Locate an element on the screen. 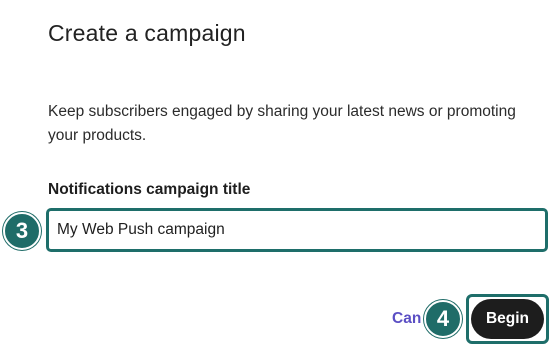 This screenshot has width=559, height=359. step-3-badge: 3 is located at coordinates (22, 231).